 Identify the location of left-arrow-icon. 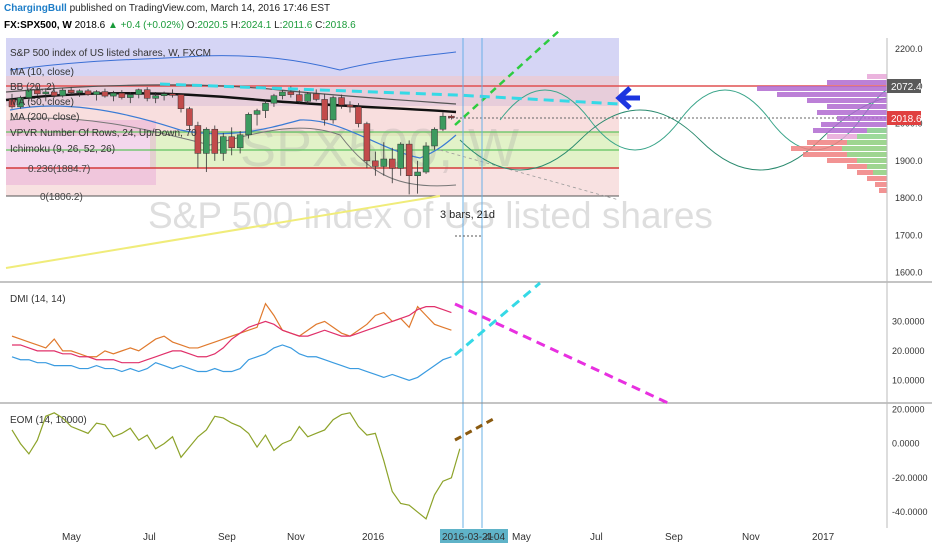
(627, 98).